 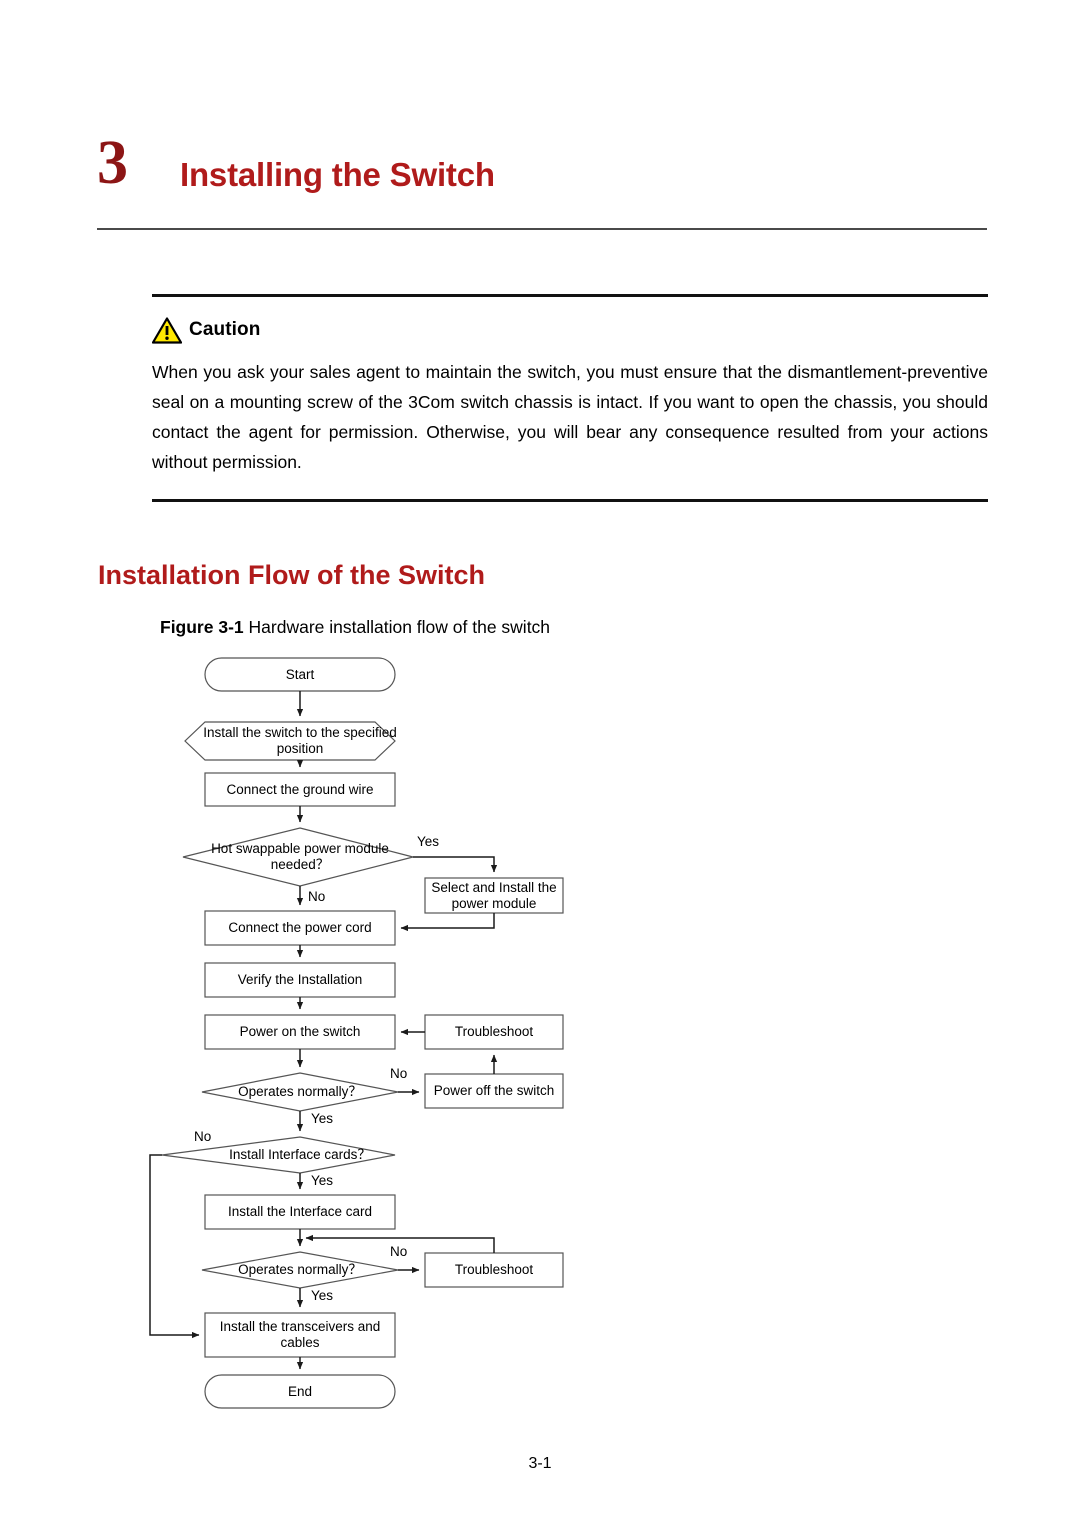 I want to click on node-shape-ground-wire, so click(x=300, y=789).